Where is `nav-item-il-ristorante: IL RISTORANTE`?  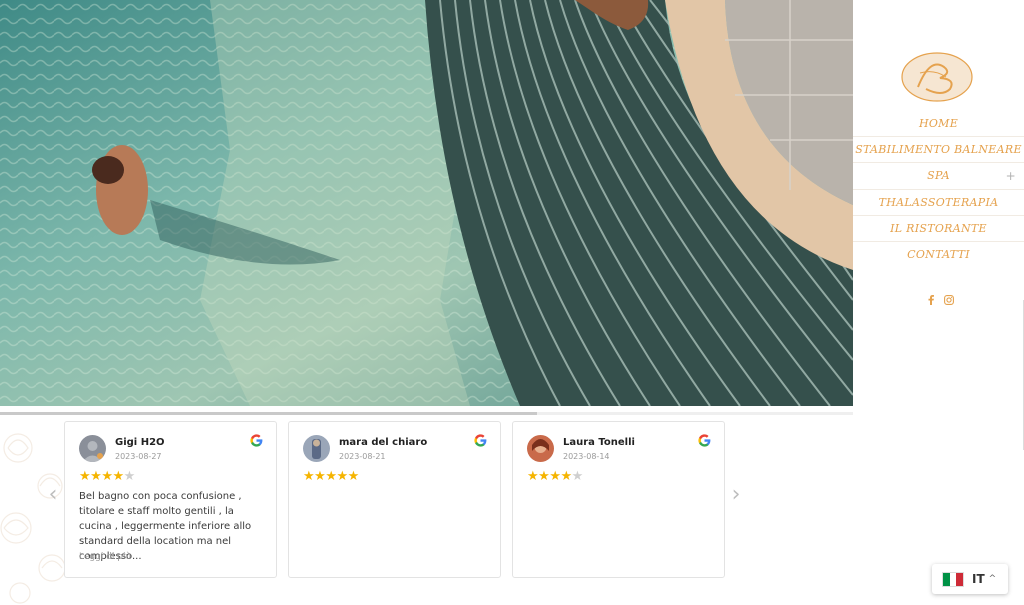 nav-item-il-ristorante: IL RISTORANTE is located at coordinates (938, 229).